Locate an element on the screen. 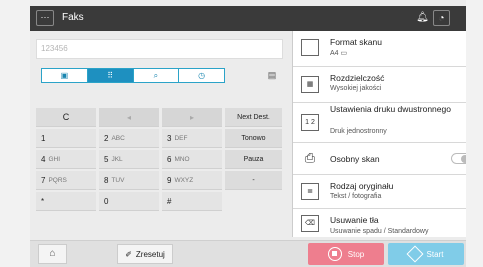 The height and width of the screenshot is (267, 483). erase-value: Usuwanie spadu / Standardowy is located at coordinates (379, 231).